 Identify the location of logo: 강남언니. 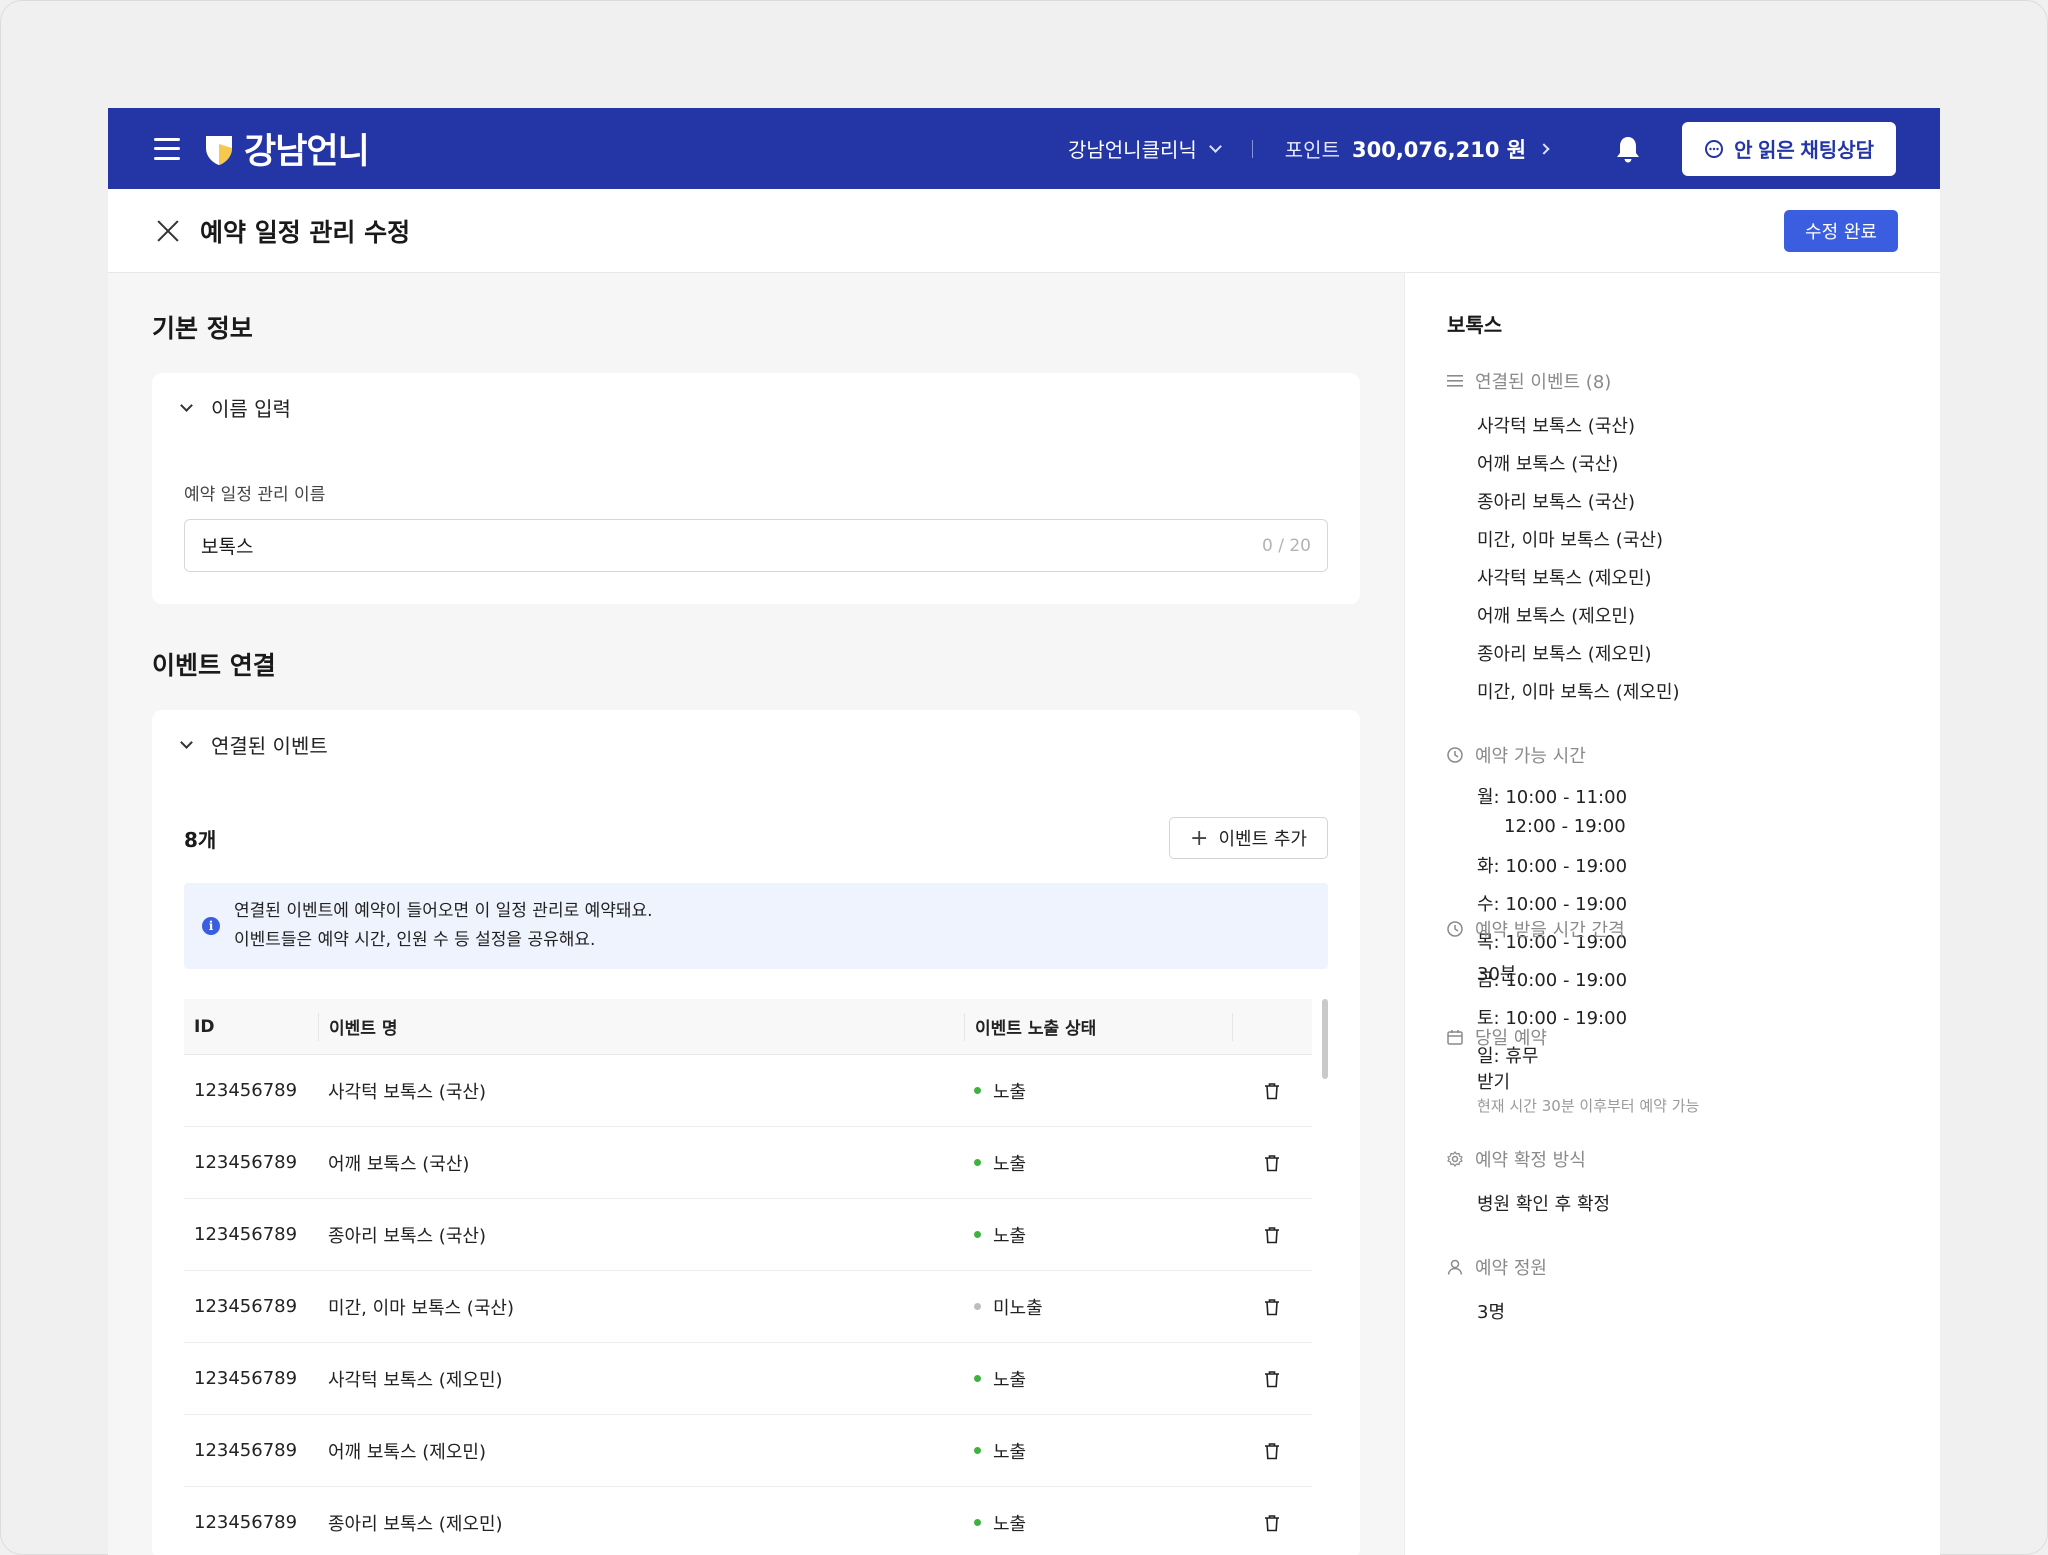
(287, 148).